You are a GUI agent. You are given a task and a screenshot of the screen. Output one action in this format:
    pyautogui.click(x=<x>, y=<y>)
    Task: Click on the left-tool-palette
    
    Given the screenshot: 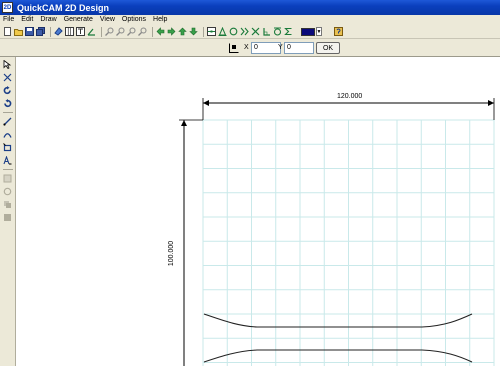 What is the action you would take?
    pyautogui.click(x=8, y=211)
    